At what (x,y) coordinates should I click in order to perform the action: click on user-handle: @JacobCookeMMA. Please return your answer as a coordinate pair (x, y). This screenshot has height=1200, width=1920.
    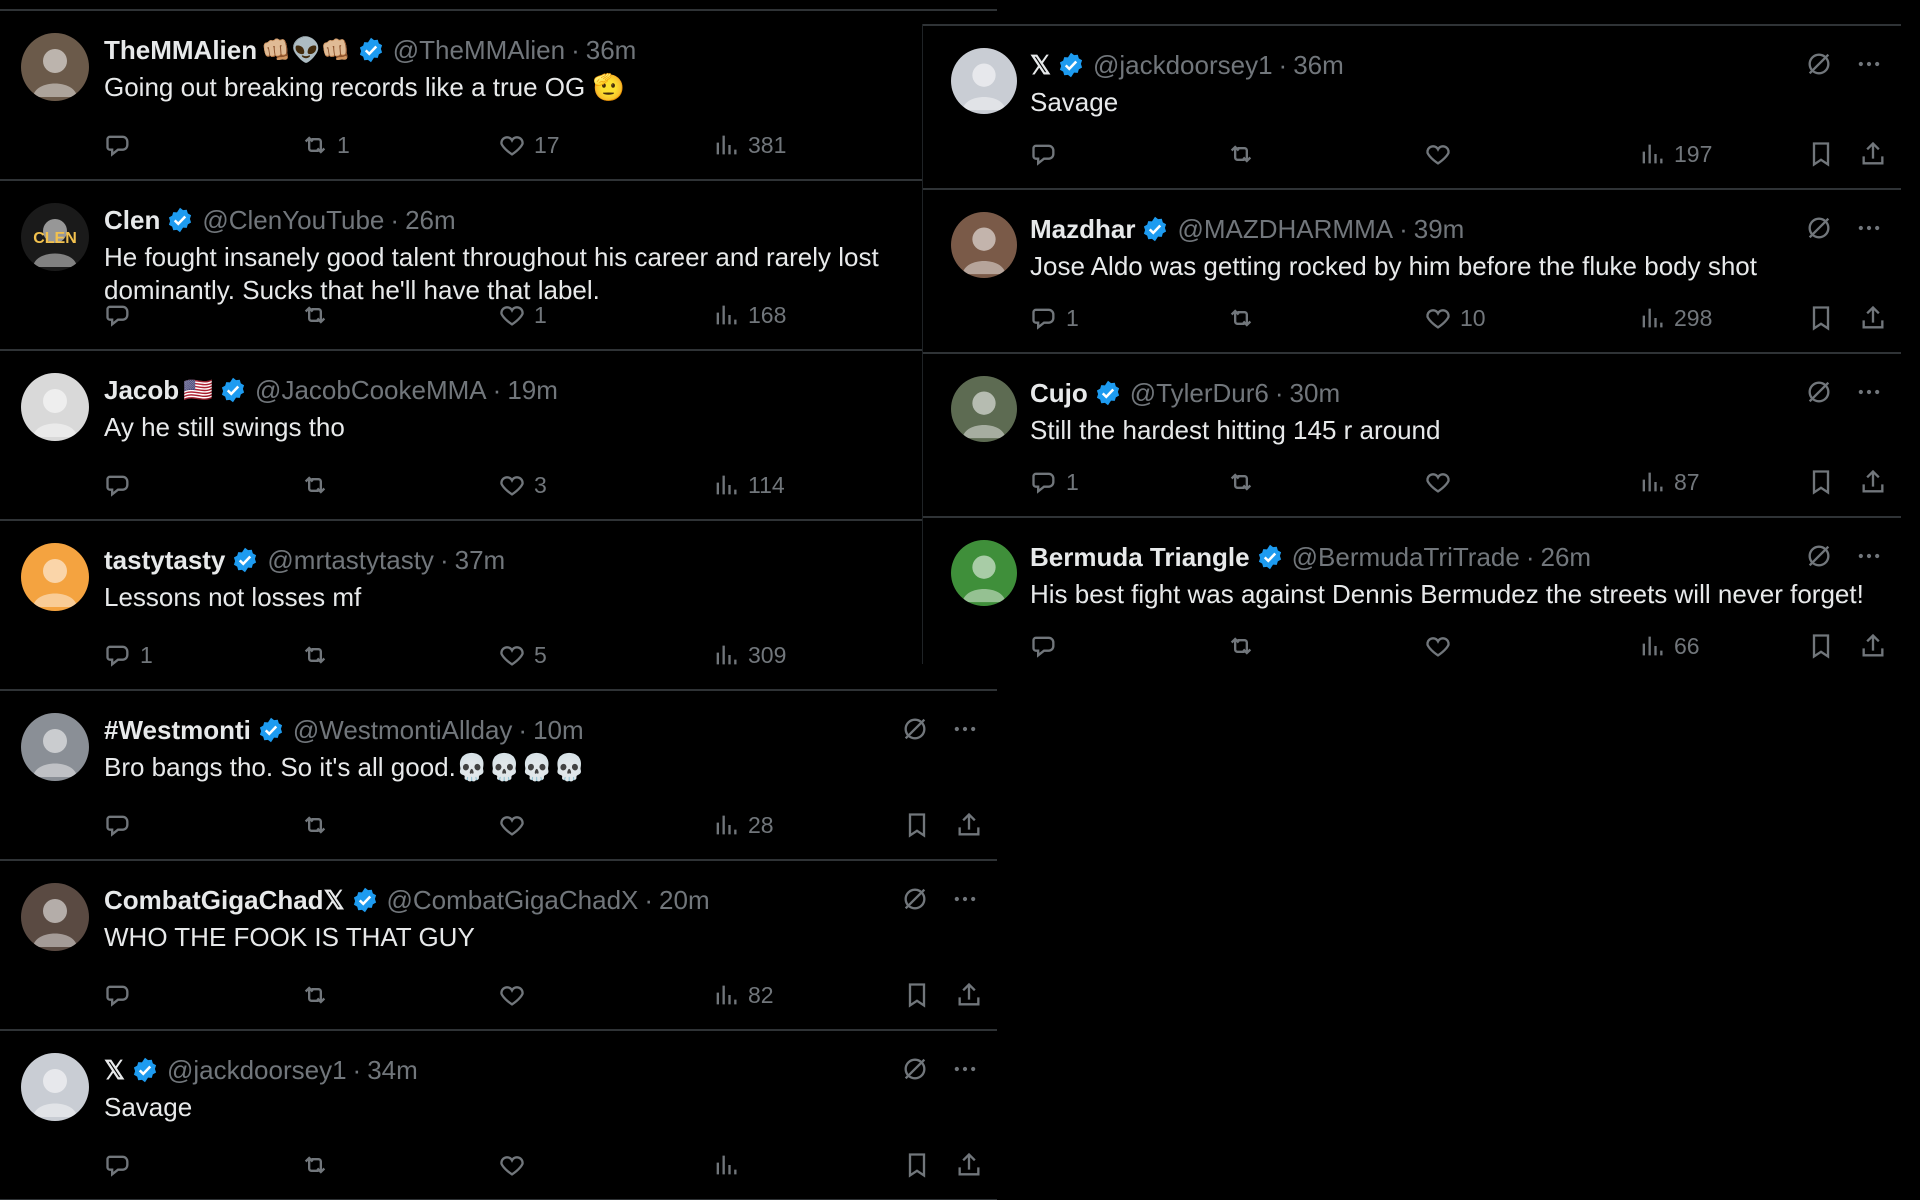
    Looking at the image, I should click on (371, 390).